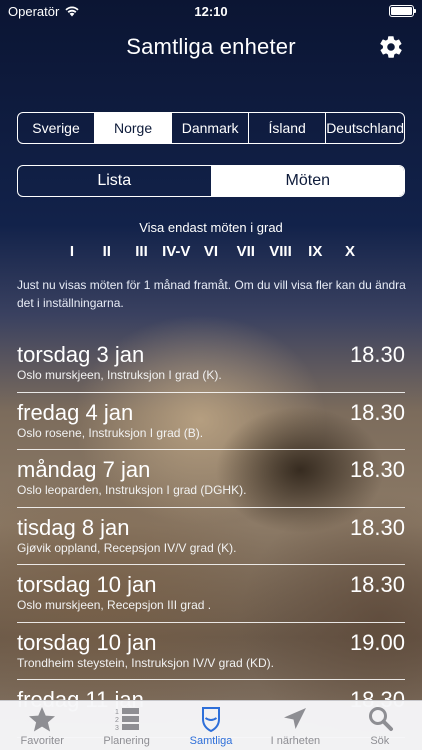  I want to click on search-icon, so click(380, 719).